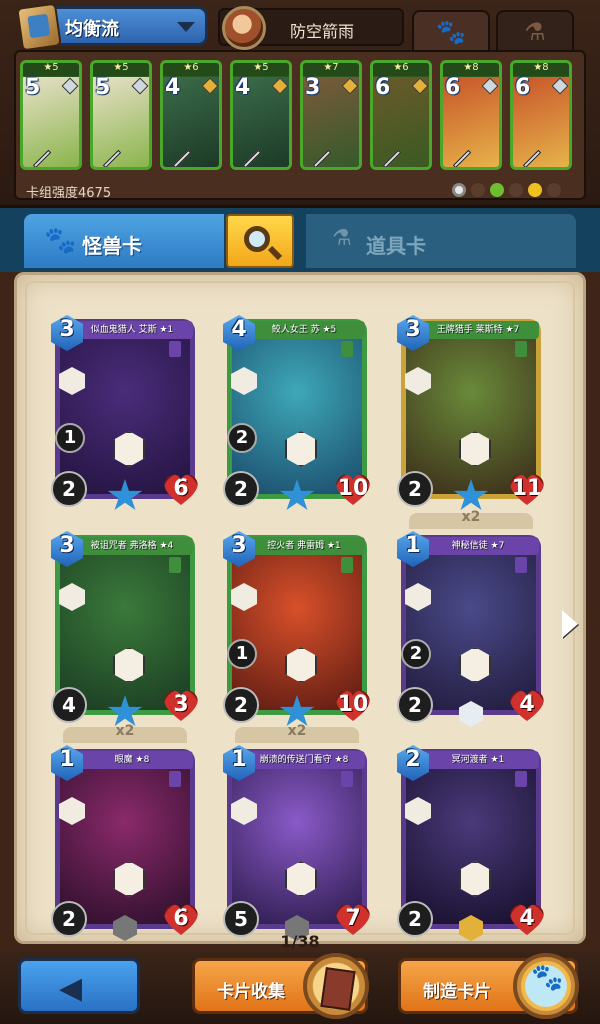 The width and height of the screenshot is (600, 1024). Describe the element at coordinates (478, 546) in the screenshot. I see `card-name: 神秘信徒 ★7` at that location.